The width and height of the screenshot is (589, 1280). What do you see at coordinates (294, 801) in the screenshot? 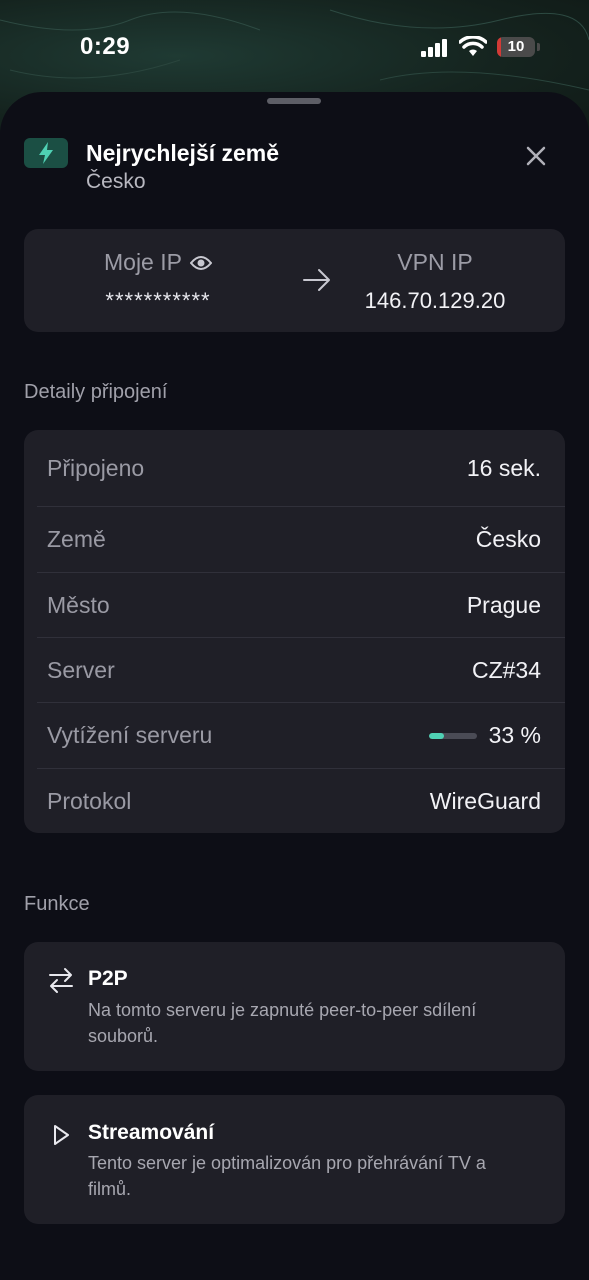
I see `detail-row-protocol: Protokol WireGuard` at bounding box center [294, 801].